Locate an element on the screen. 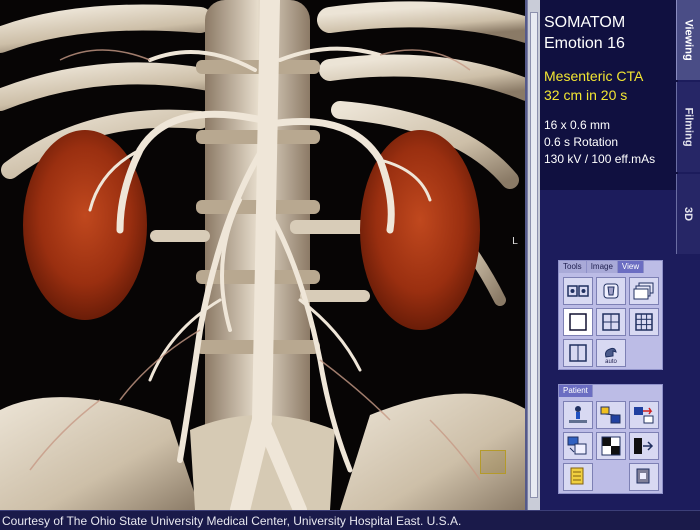 The image size is (700, 530). series-stack-button is located at coordinates (644, 291).